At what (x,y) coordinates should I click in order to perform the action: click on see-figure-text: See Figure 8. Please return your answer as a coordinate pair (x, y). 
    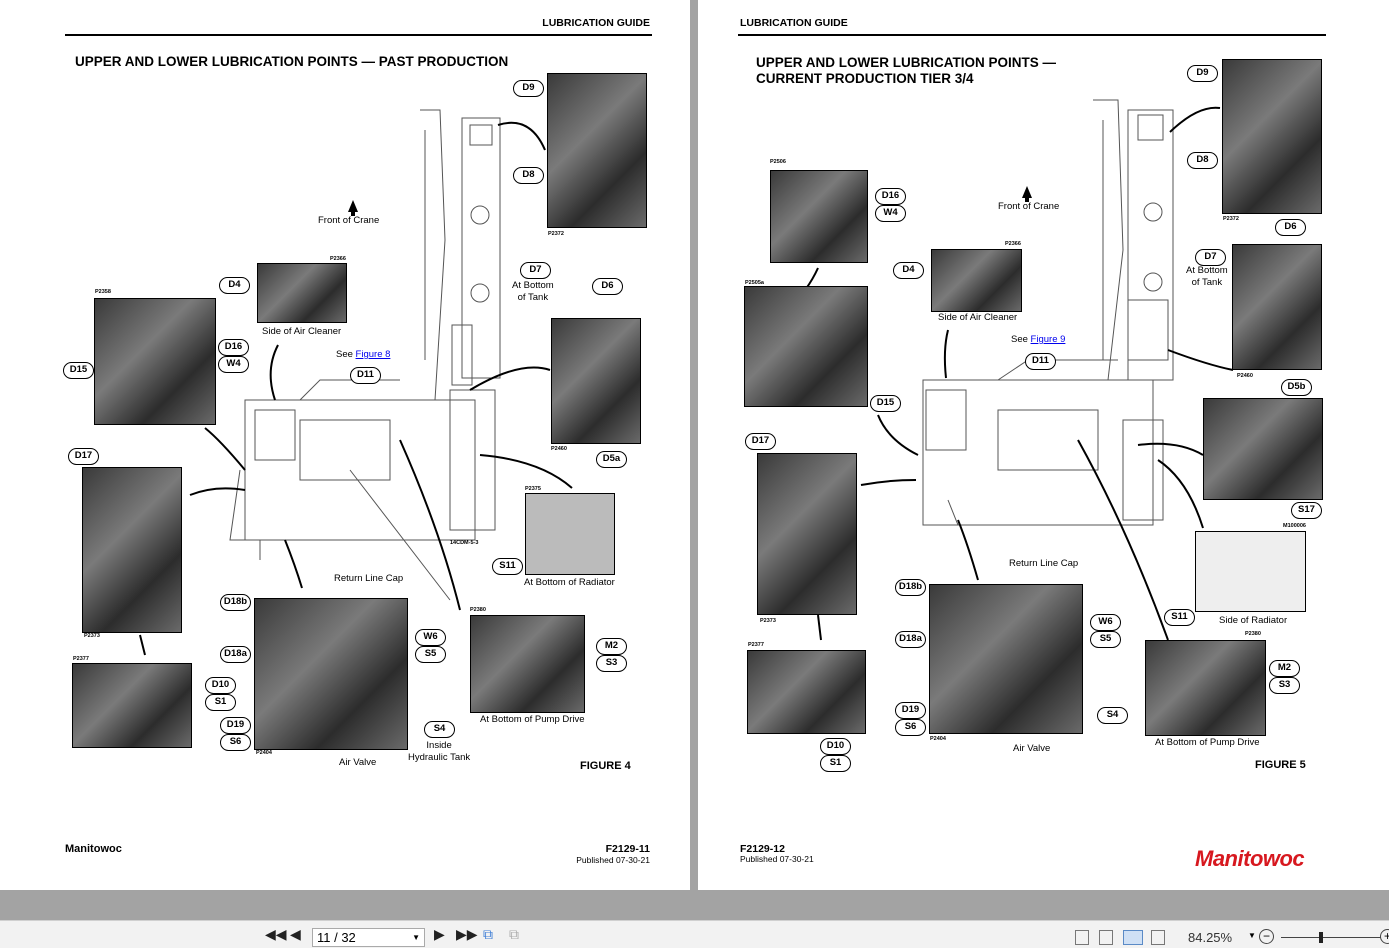
    Looking at the image, I should click on (363, 354).